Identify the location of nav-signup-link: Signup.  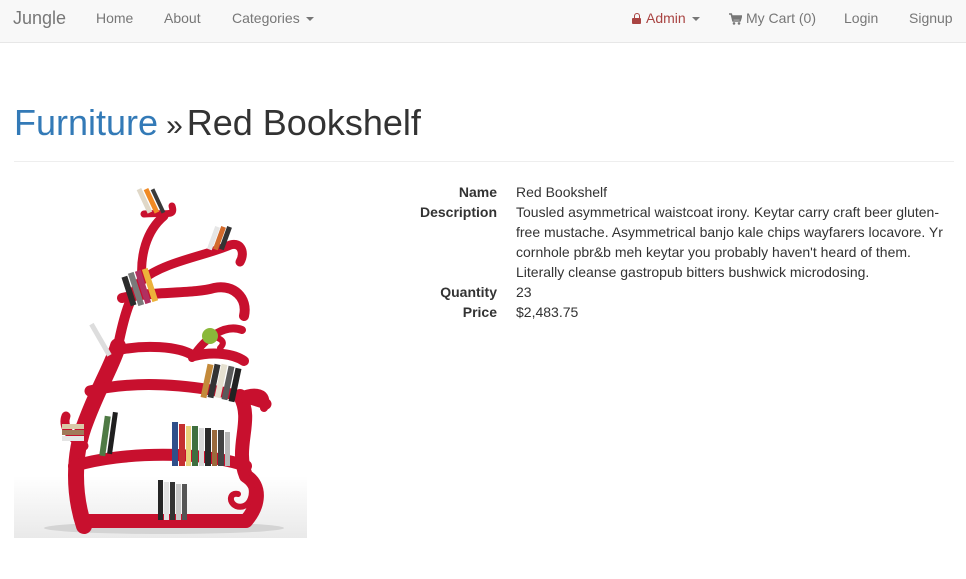
(931, 18).